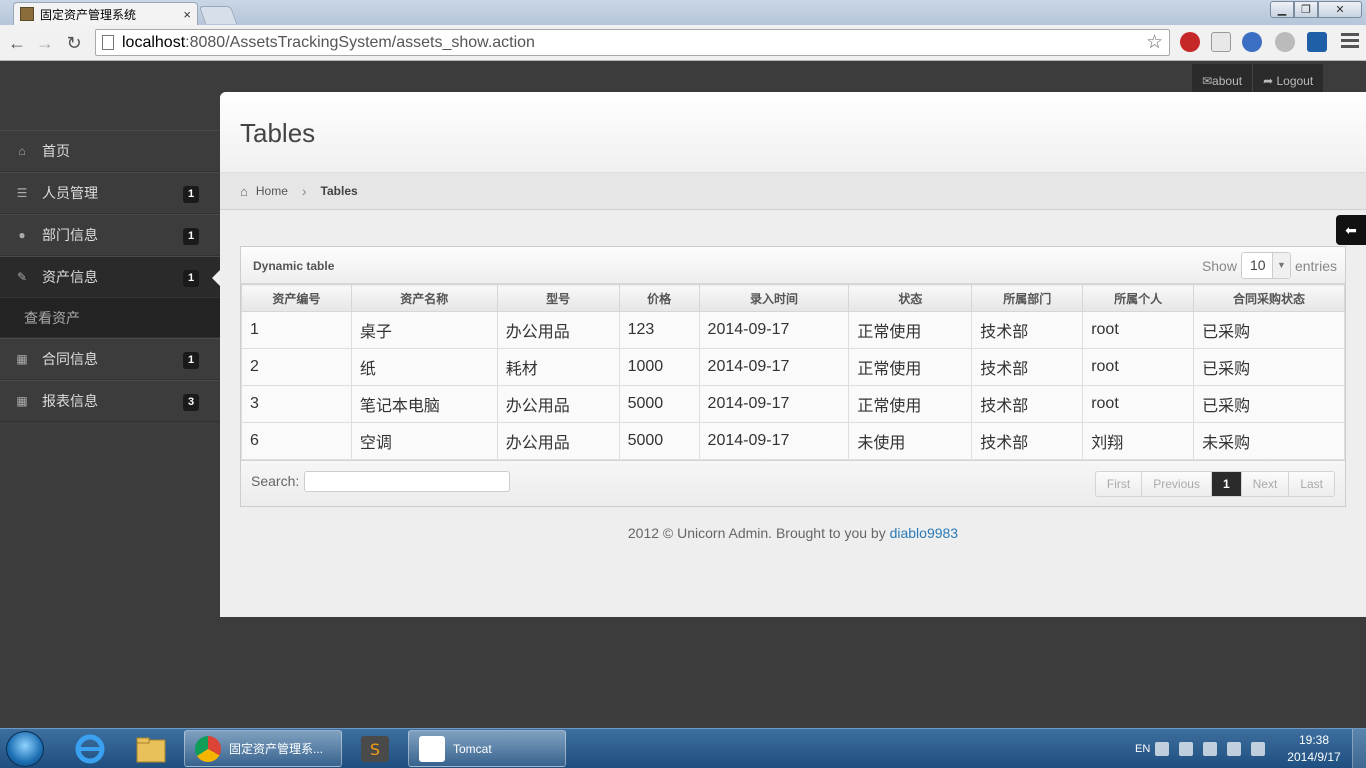 This screenshot has height=768, width=1366. I want to click on page-icon, so click(108, 42).